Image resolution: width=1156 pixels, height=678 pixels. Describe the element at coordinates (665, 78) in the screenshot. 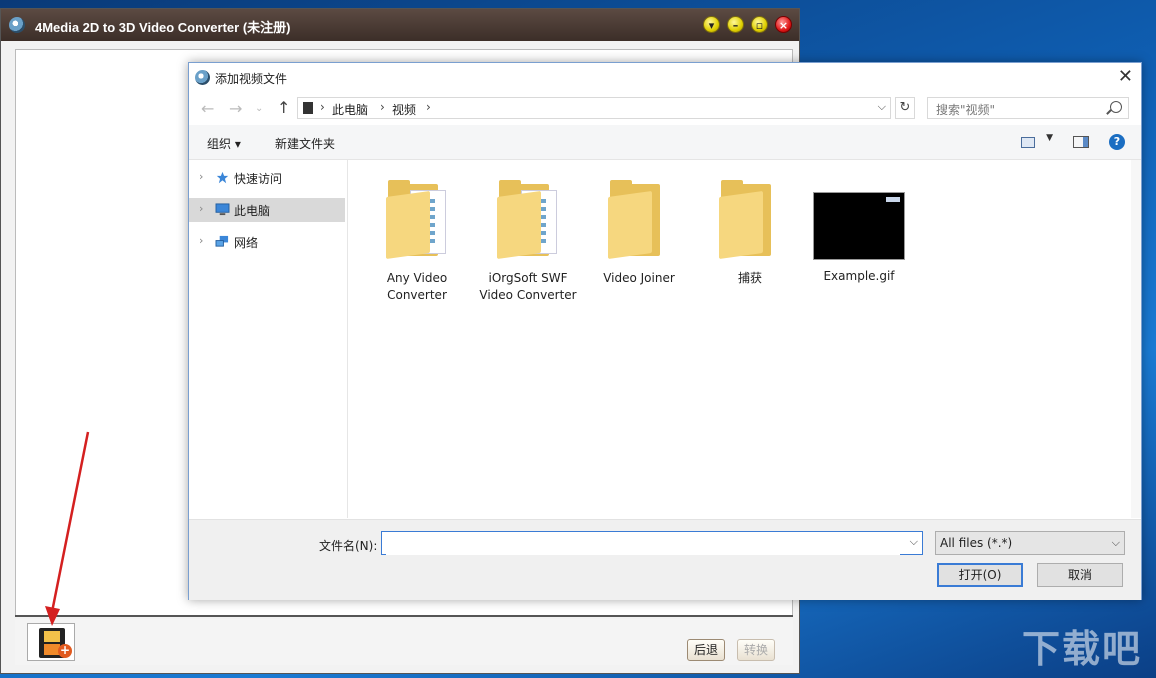

I see `dialog-title-bar: 添加视频文件 ✕` at that location.